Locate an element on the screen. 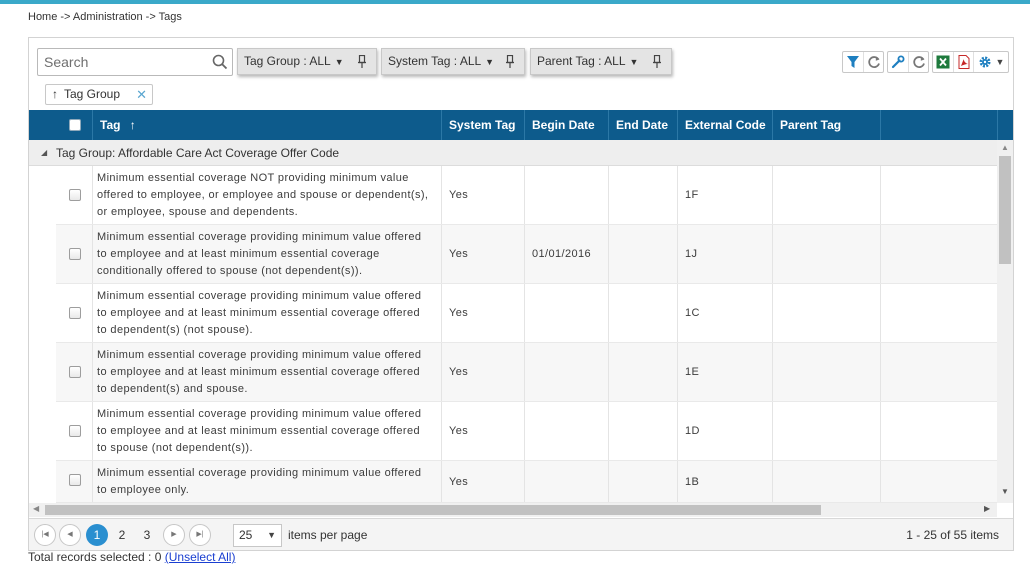  external-code-cell: 1J is located at coordinates (724, 254).